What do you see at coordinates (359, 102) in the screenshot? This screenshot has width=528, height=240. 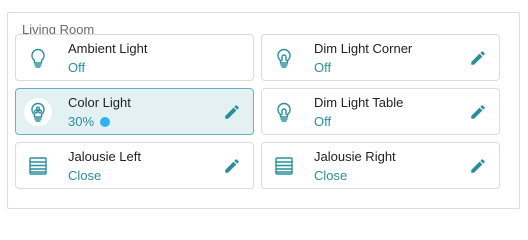 I see `device-name: Dim Light Table` at bounding box center [359, 102].